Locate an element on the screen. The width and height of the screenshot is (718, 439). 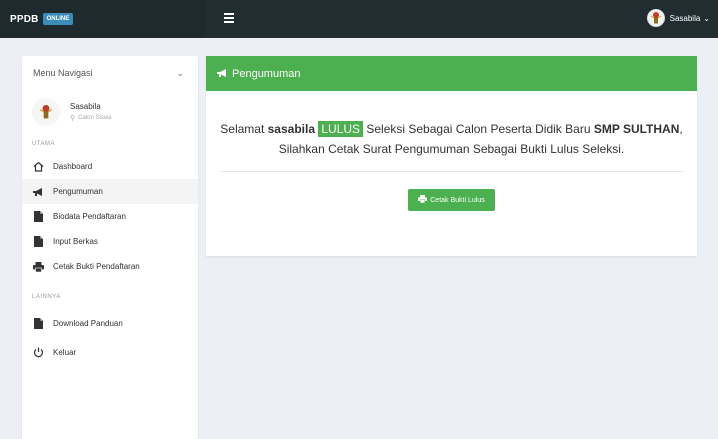
sidebar-item-label: Dashboard is located at coordinates (73, 166).